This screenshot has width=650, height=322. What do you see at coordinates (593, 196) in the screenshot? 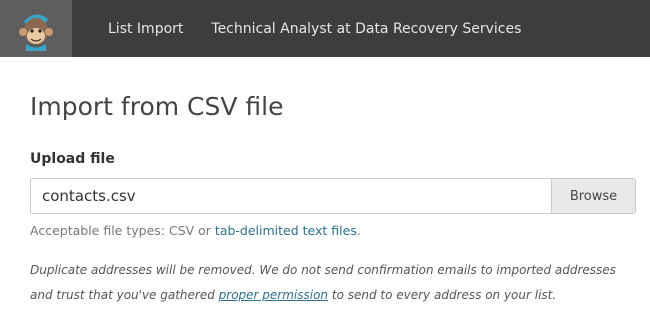
I see `browse-button: Browse` at bounding box center [593, 196].